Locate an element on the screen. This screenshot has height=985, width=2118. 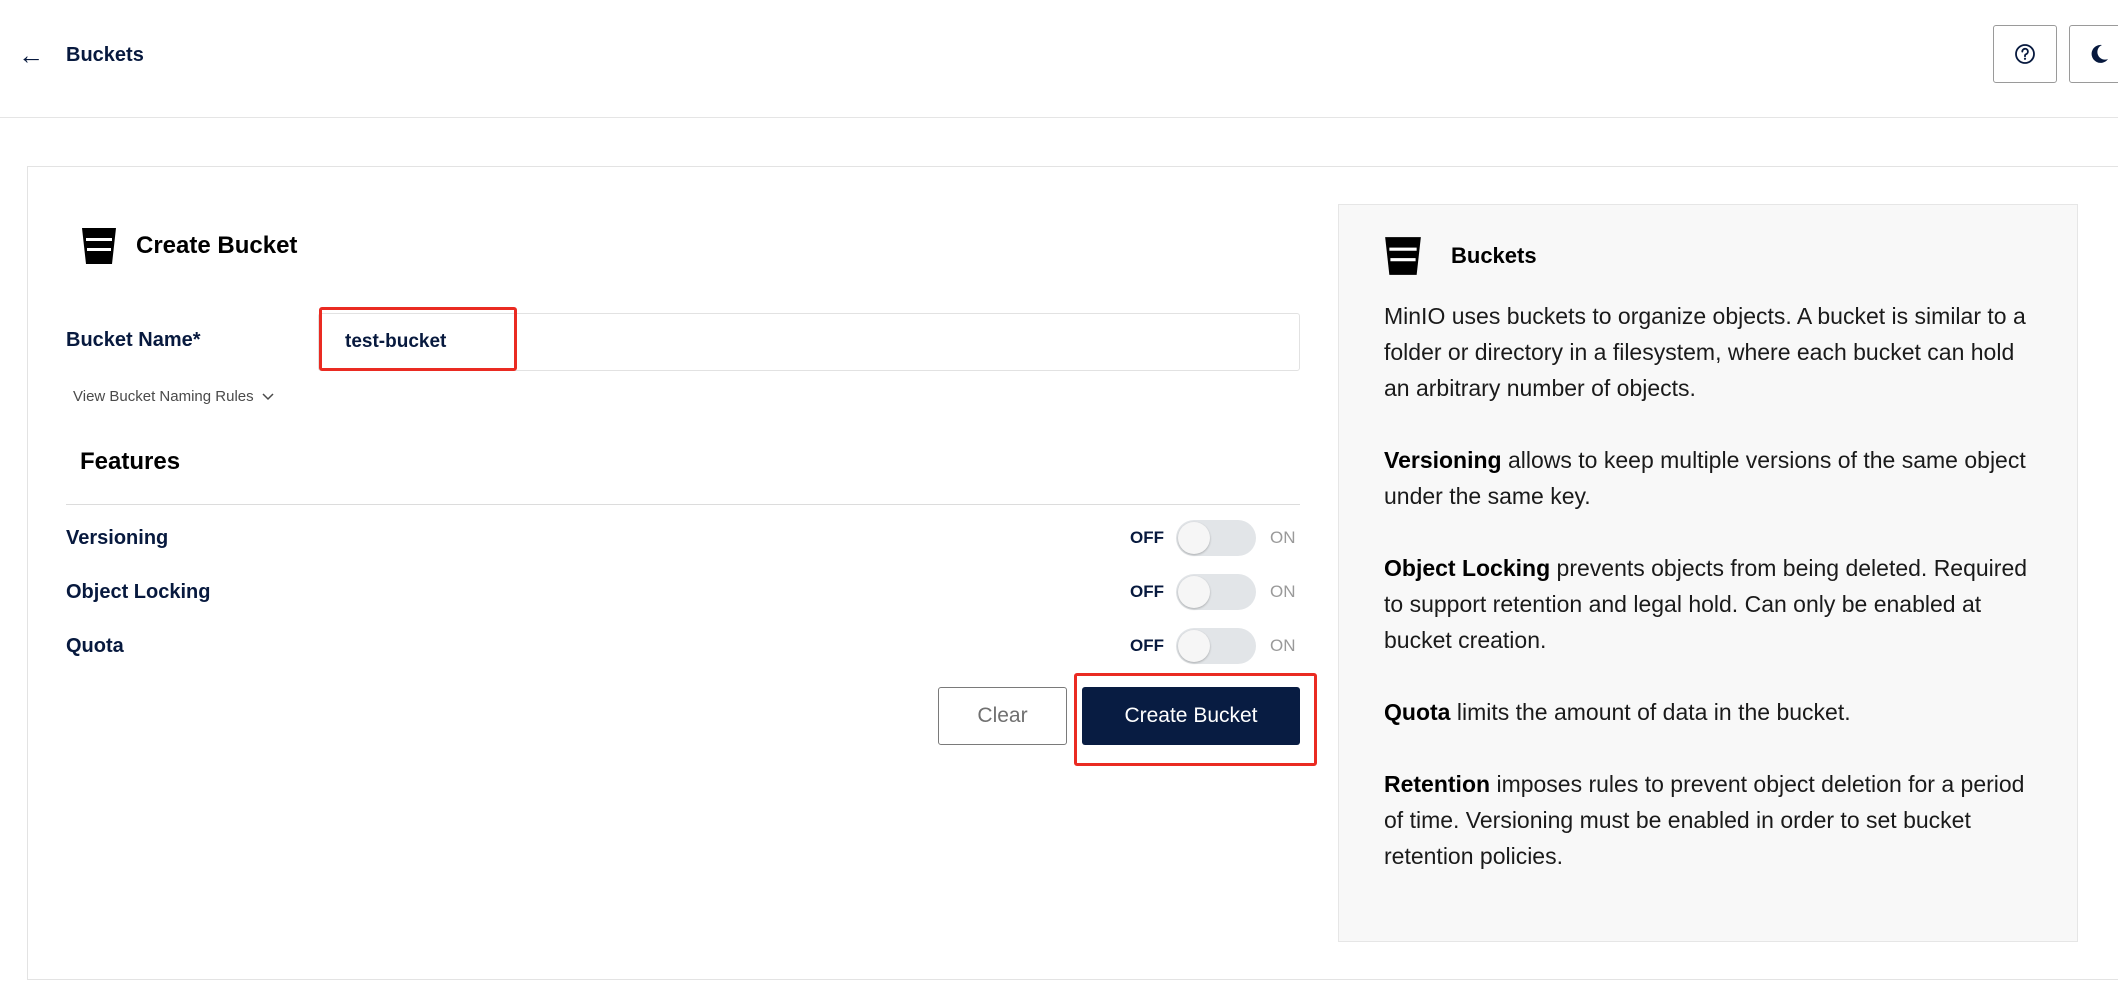
help-circle-icon is located at coordinates (2025, 54).